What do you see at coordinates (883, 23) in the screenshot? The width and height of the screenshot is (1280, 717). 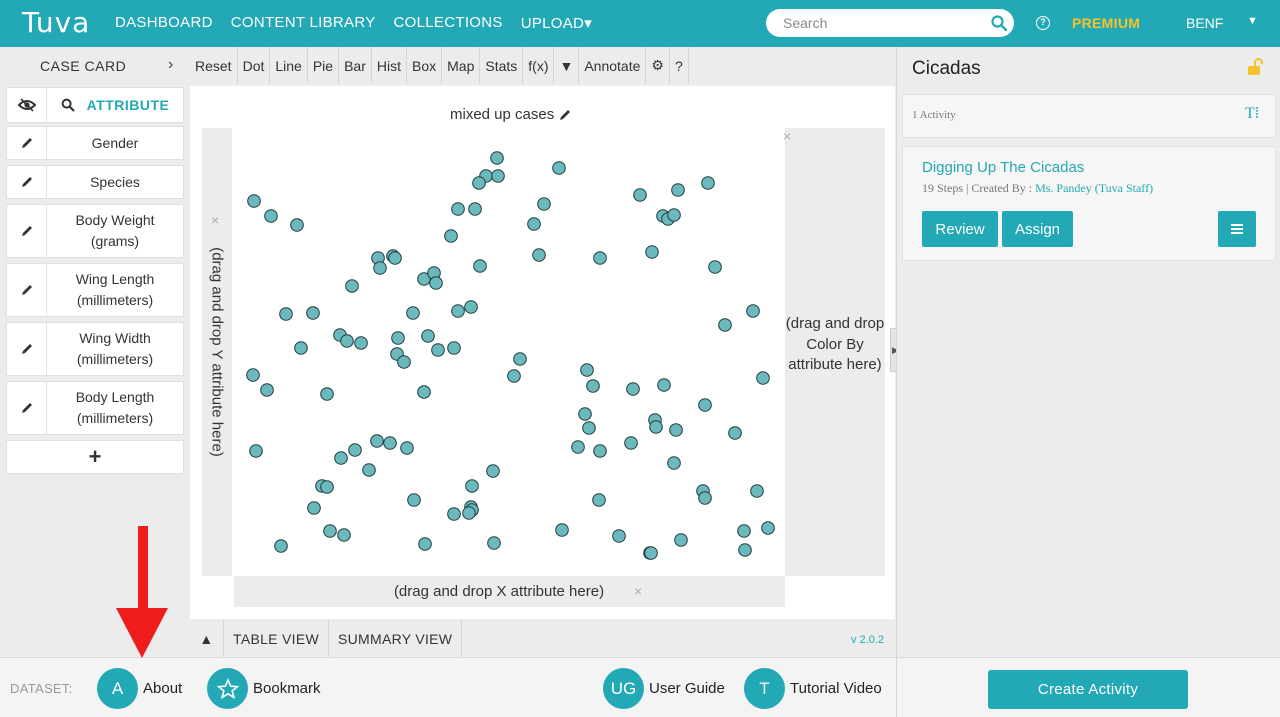 I see `search-input` at bounding box center [883, 23].